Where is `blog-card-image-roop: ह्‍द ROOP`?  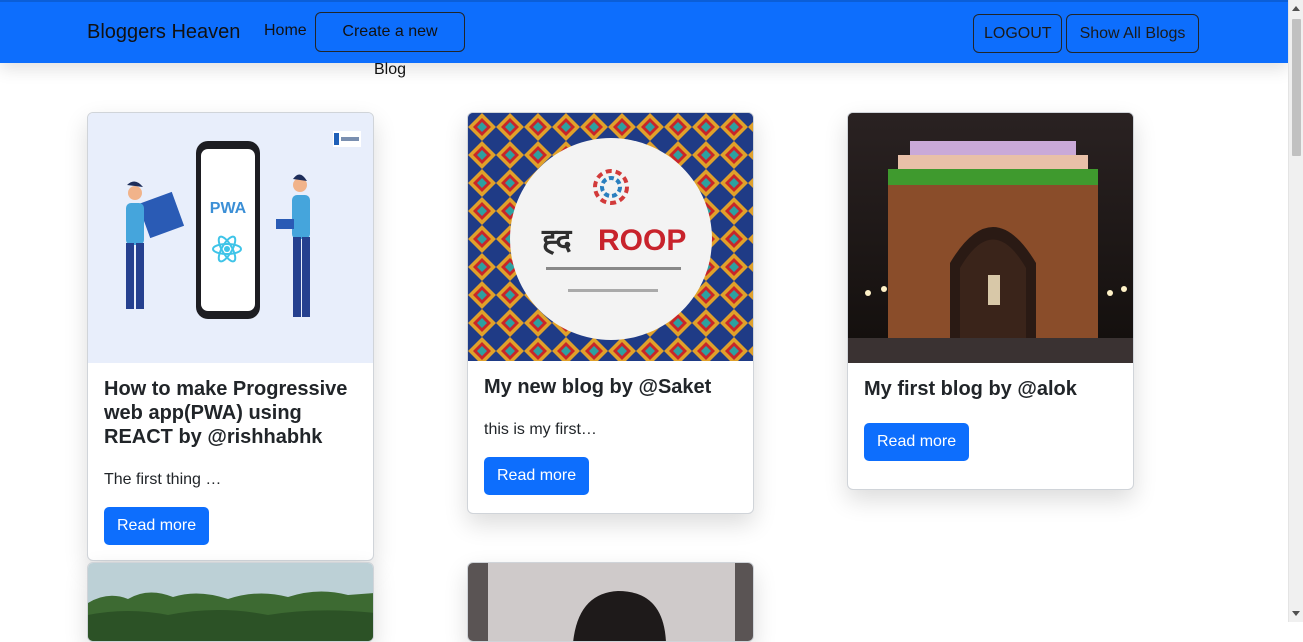
blog-card-image-roop: ह्‍द ROOP is located at coordinates (610, 237).